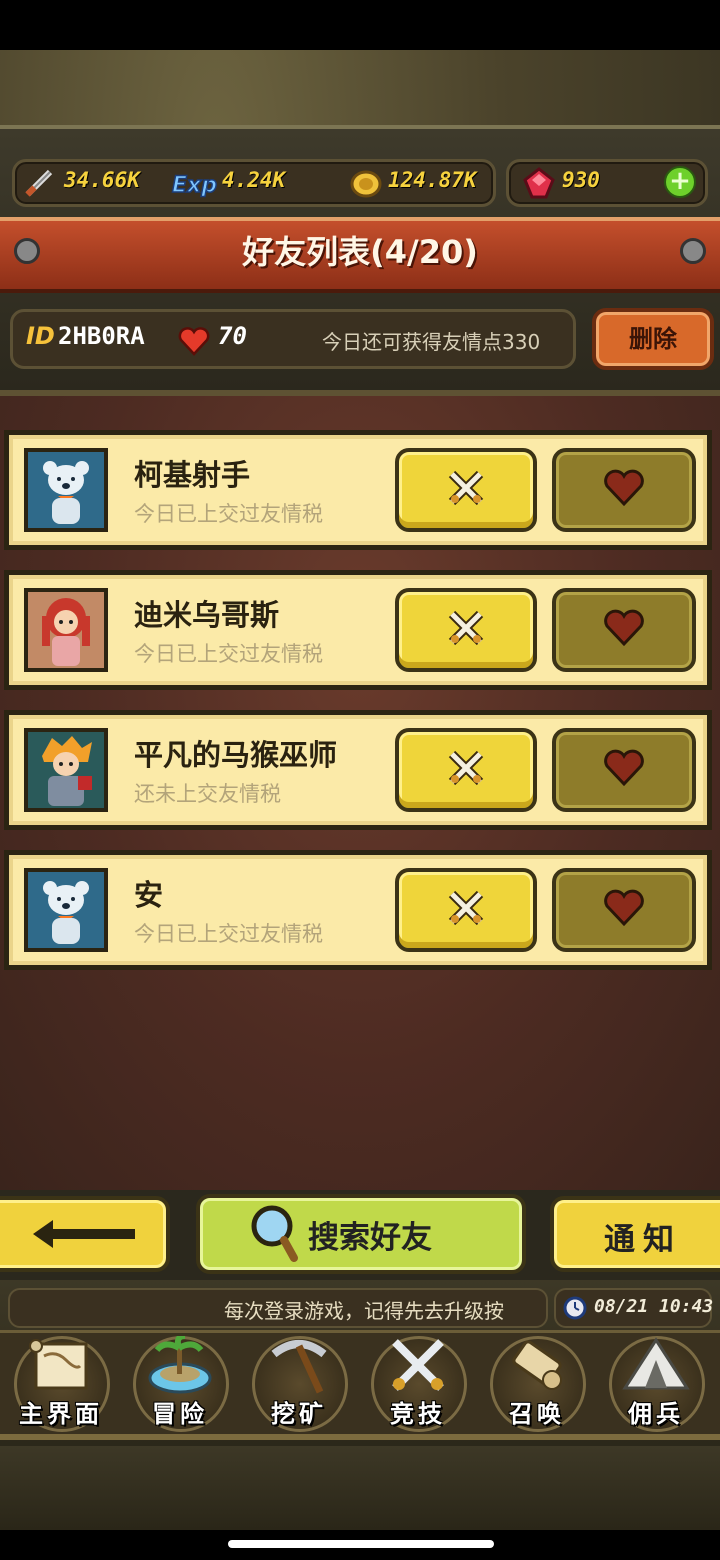  I want to click on scroll-map-icon, so click(61, 1368).